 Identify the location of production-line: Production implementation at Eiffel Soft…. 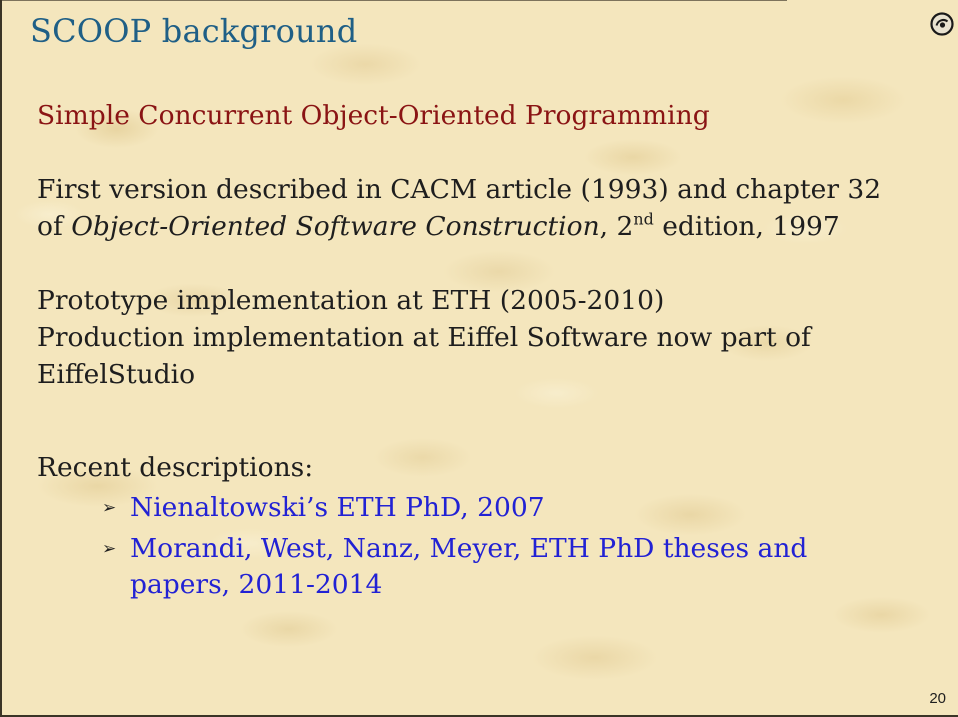
(424, 337).